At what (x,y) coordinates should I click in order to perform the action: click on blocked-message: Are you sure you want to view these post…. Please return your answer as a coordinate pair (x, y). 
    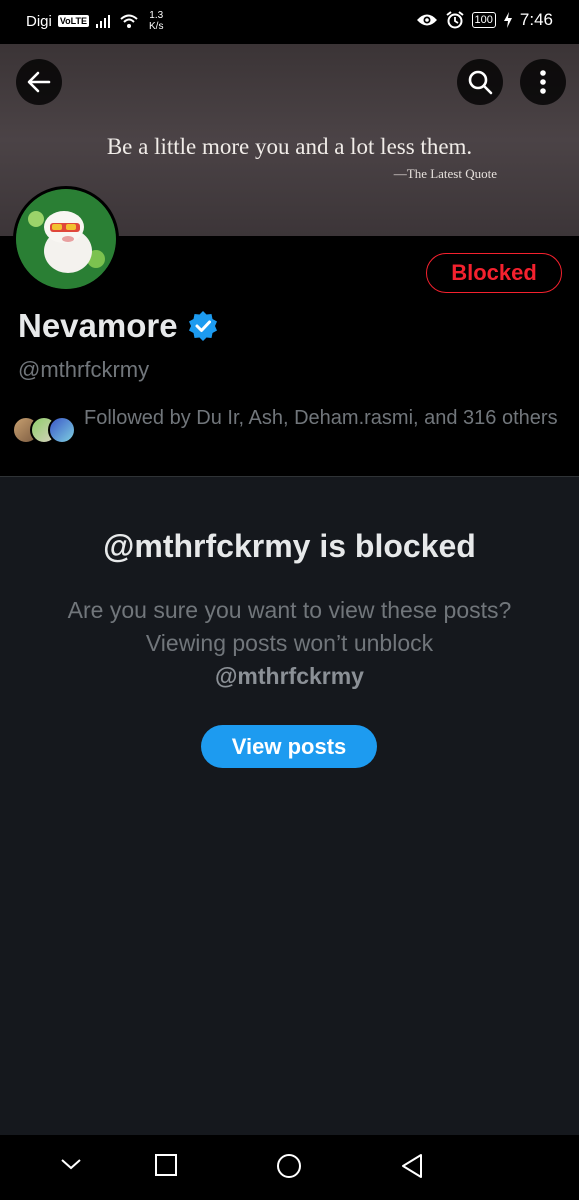
    Looking at the image, I should click on (289, 643).